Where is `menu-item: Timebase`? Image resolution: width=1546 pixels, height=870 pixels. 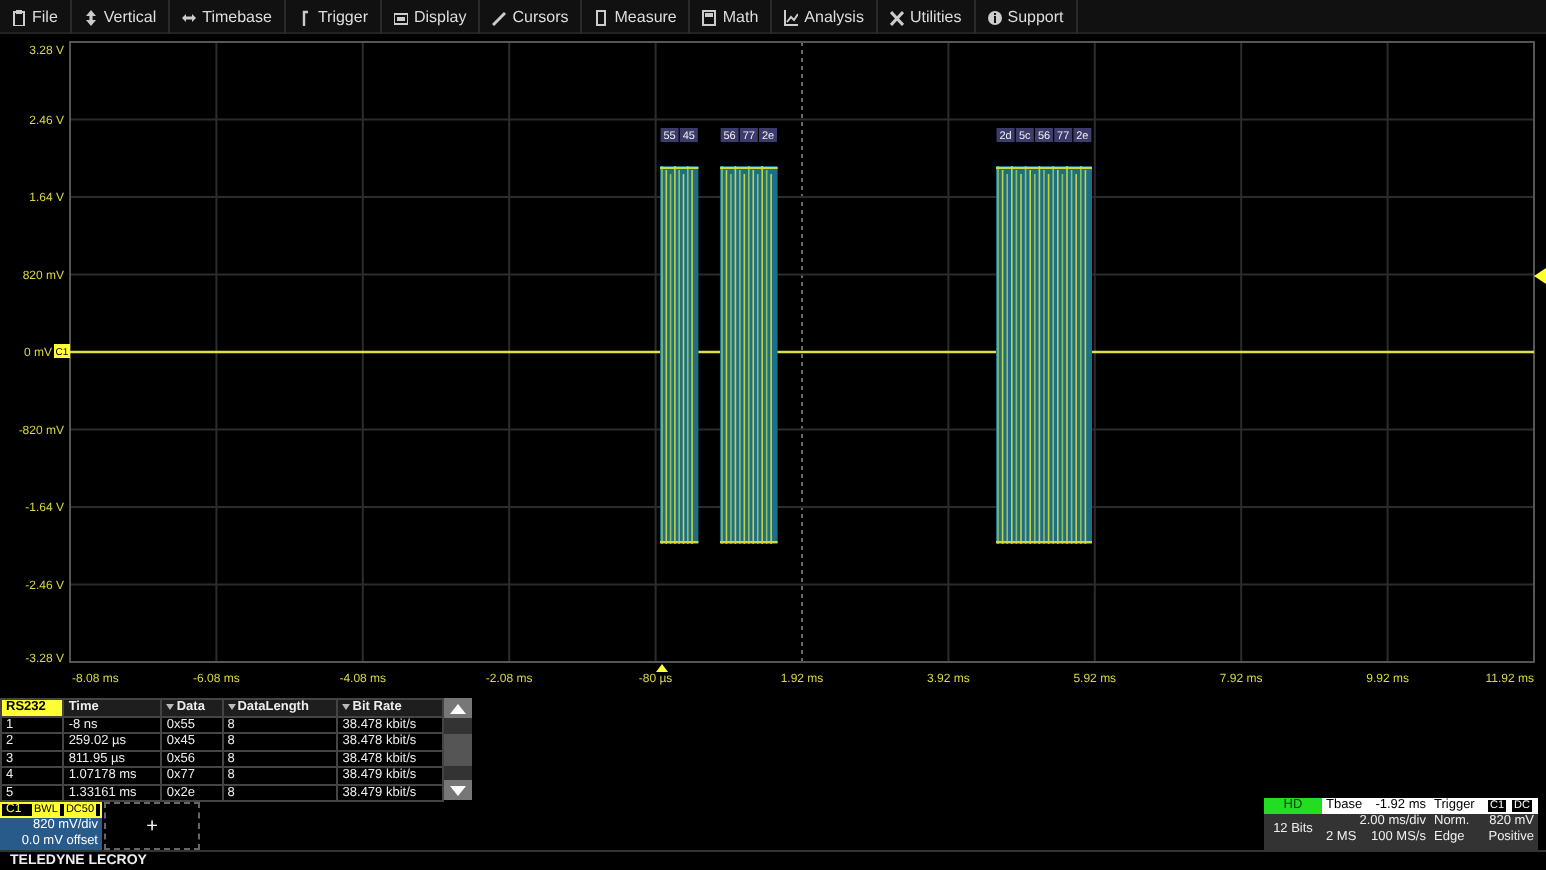 menu-item: Timebase is located at coordinates (228, 17).